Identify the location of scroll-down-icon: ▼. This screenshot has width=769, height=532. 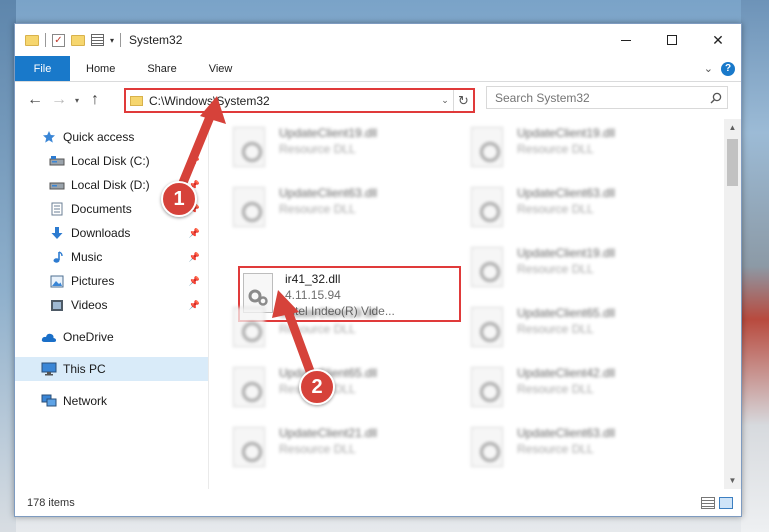
(732, 480).